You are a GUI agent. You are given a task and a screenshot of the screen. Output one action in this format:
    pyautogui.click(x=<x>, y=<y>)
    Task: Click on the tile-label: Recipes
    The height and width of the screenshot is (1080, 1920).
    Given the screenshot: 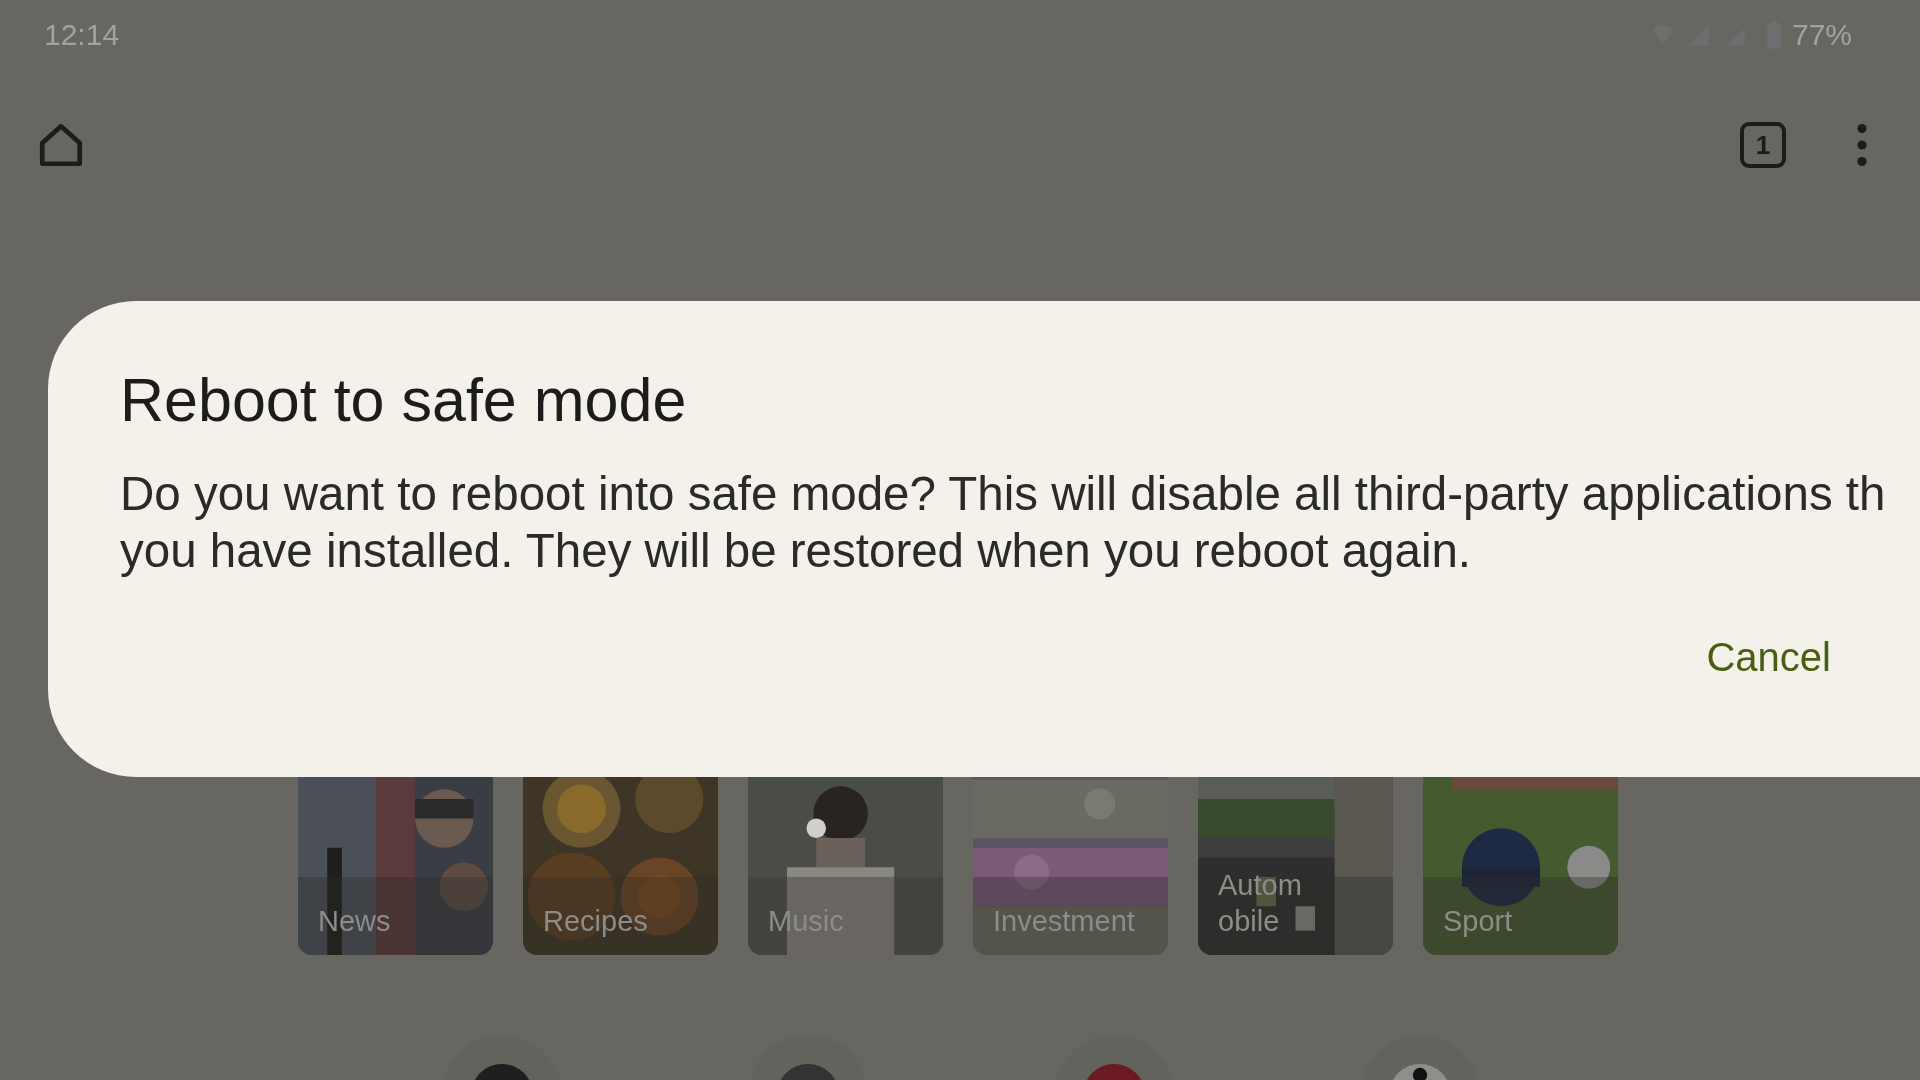 What is the action you would take?
    pyautogui.click(x=595, y=921)
    